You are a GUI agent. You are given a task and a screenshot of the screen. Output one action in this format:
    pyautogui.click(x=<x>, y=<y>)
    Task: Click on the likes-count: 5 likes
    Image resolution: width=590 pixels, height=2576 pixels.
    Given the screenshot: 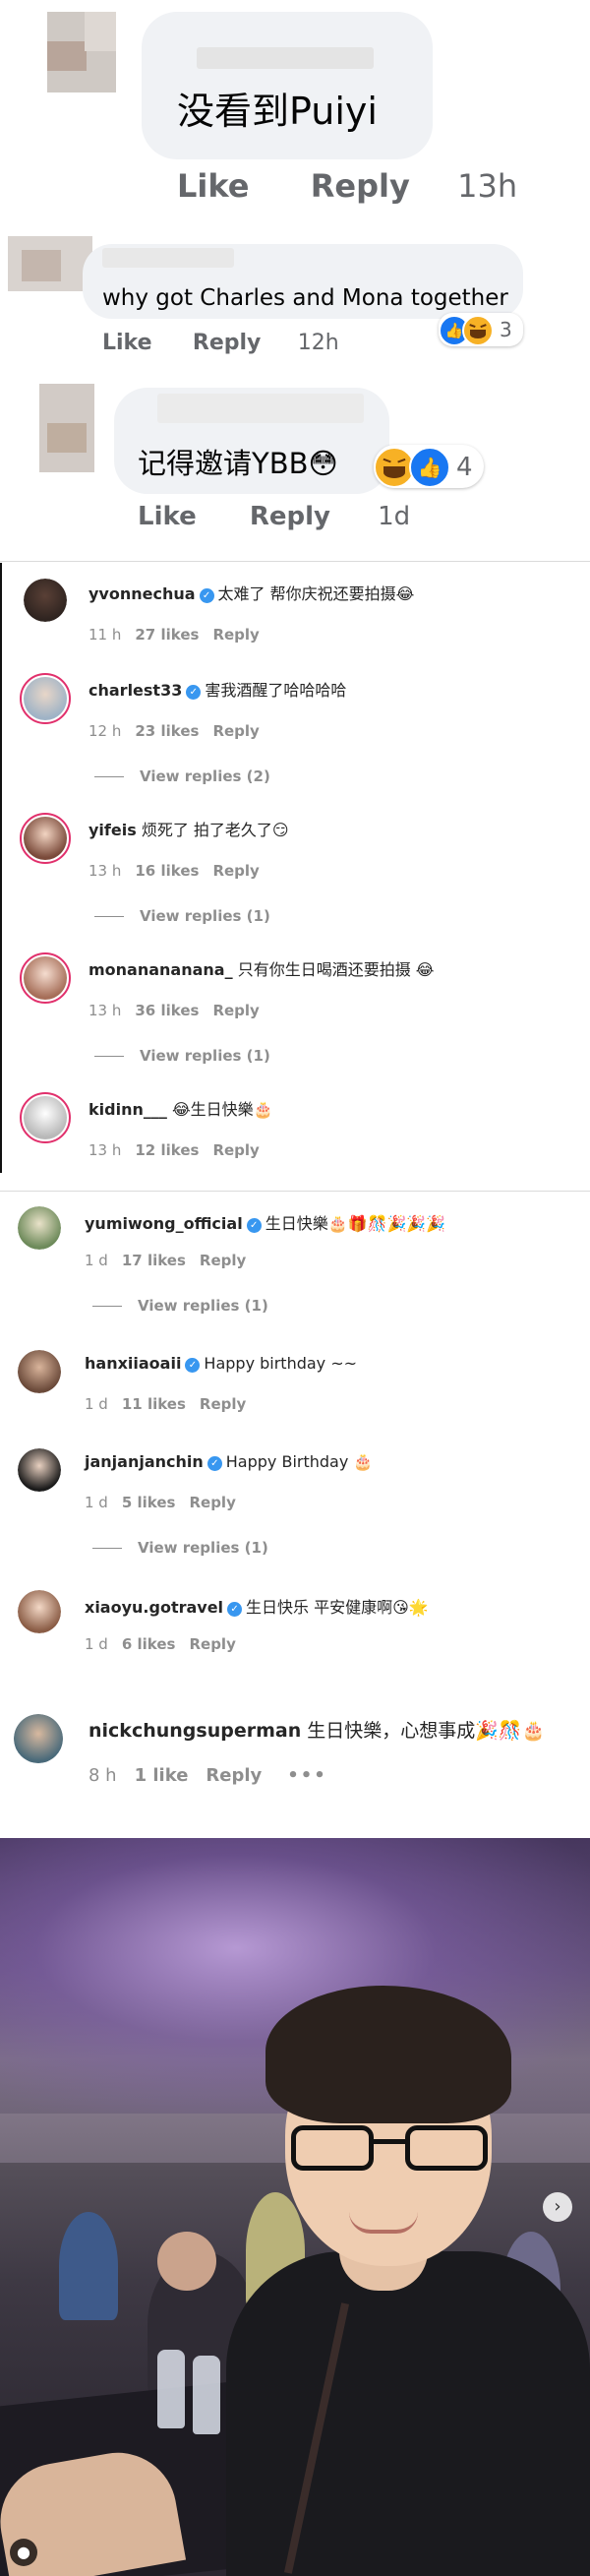 What is the action you would take?
    pyautogui.click(x=149, y=1502)
    